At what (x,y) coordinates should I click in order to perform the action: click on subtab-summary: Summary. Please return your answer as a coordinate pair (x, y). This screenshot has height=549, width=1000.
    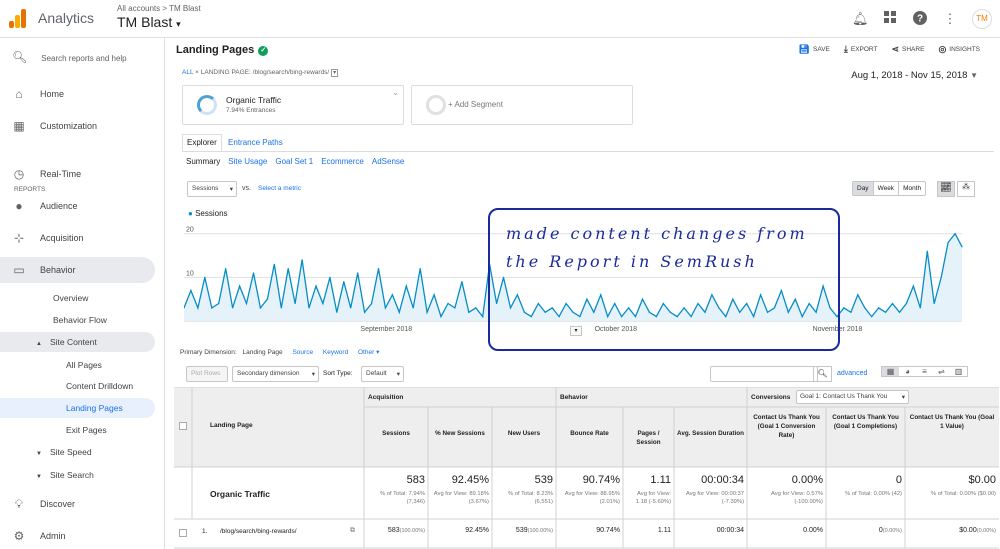
    Looking at the image, I should click on (203, 161).